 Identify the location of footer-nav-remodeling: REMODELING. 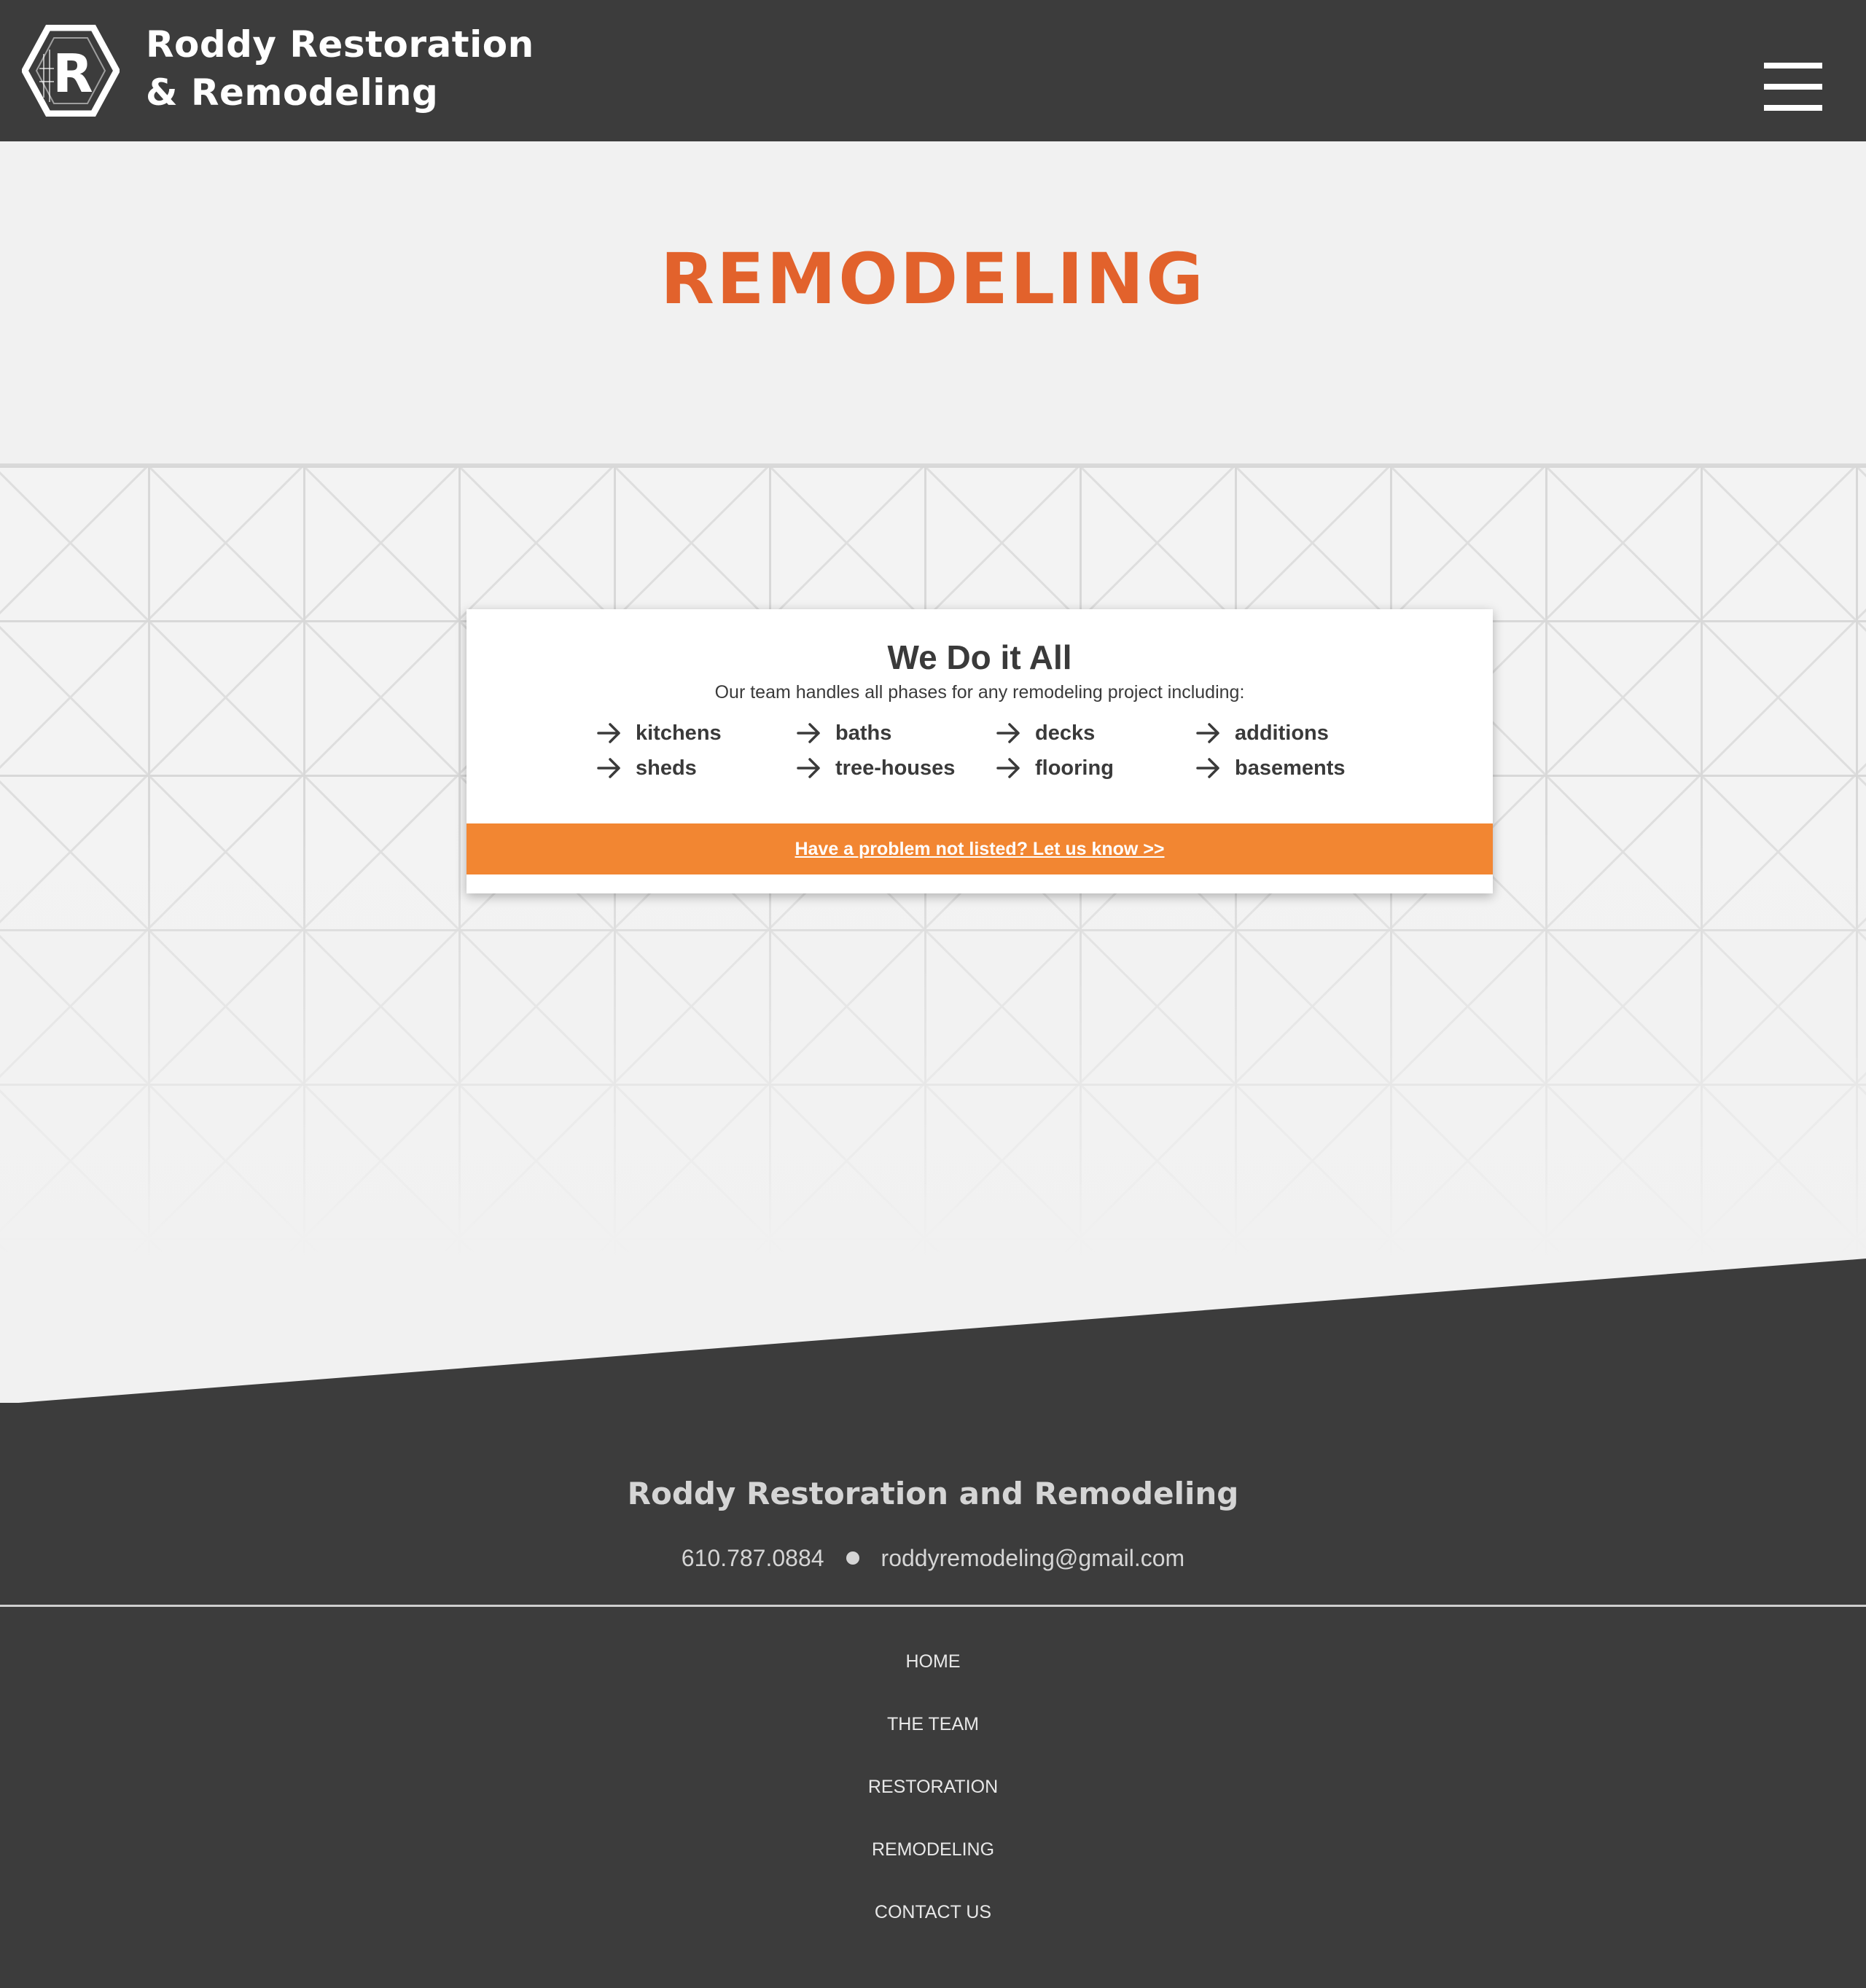
(933, 1849).